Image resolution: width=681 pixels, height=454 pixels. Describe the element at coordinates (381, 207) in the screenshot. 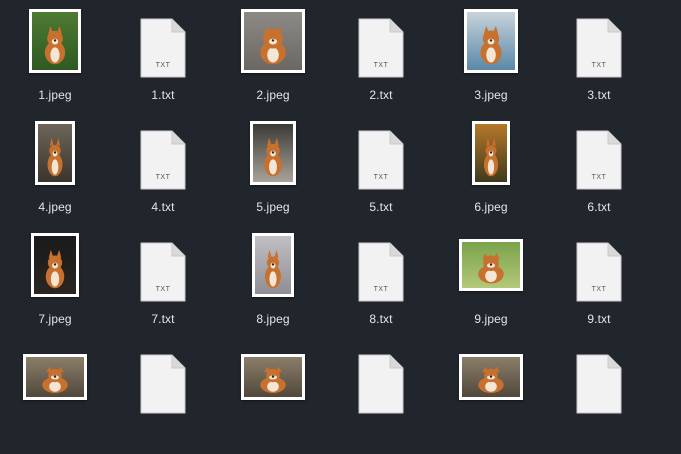

I see `file-name-label: 5.txt` at that location.